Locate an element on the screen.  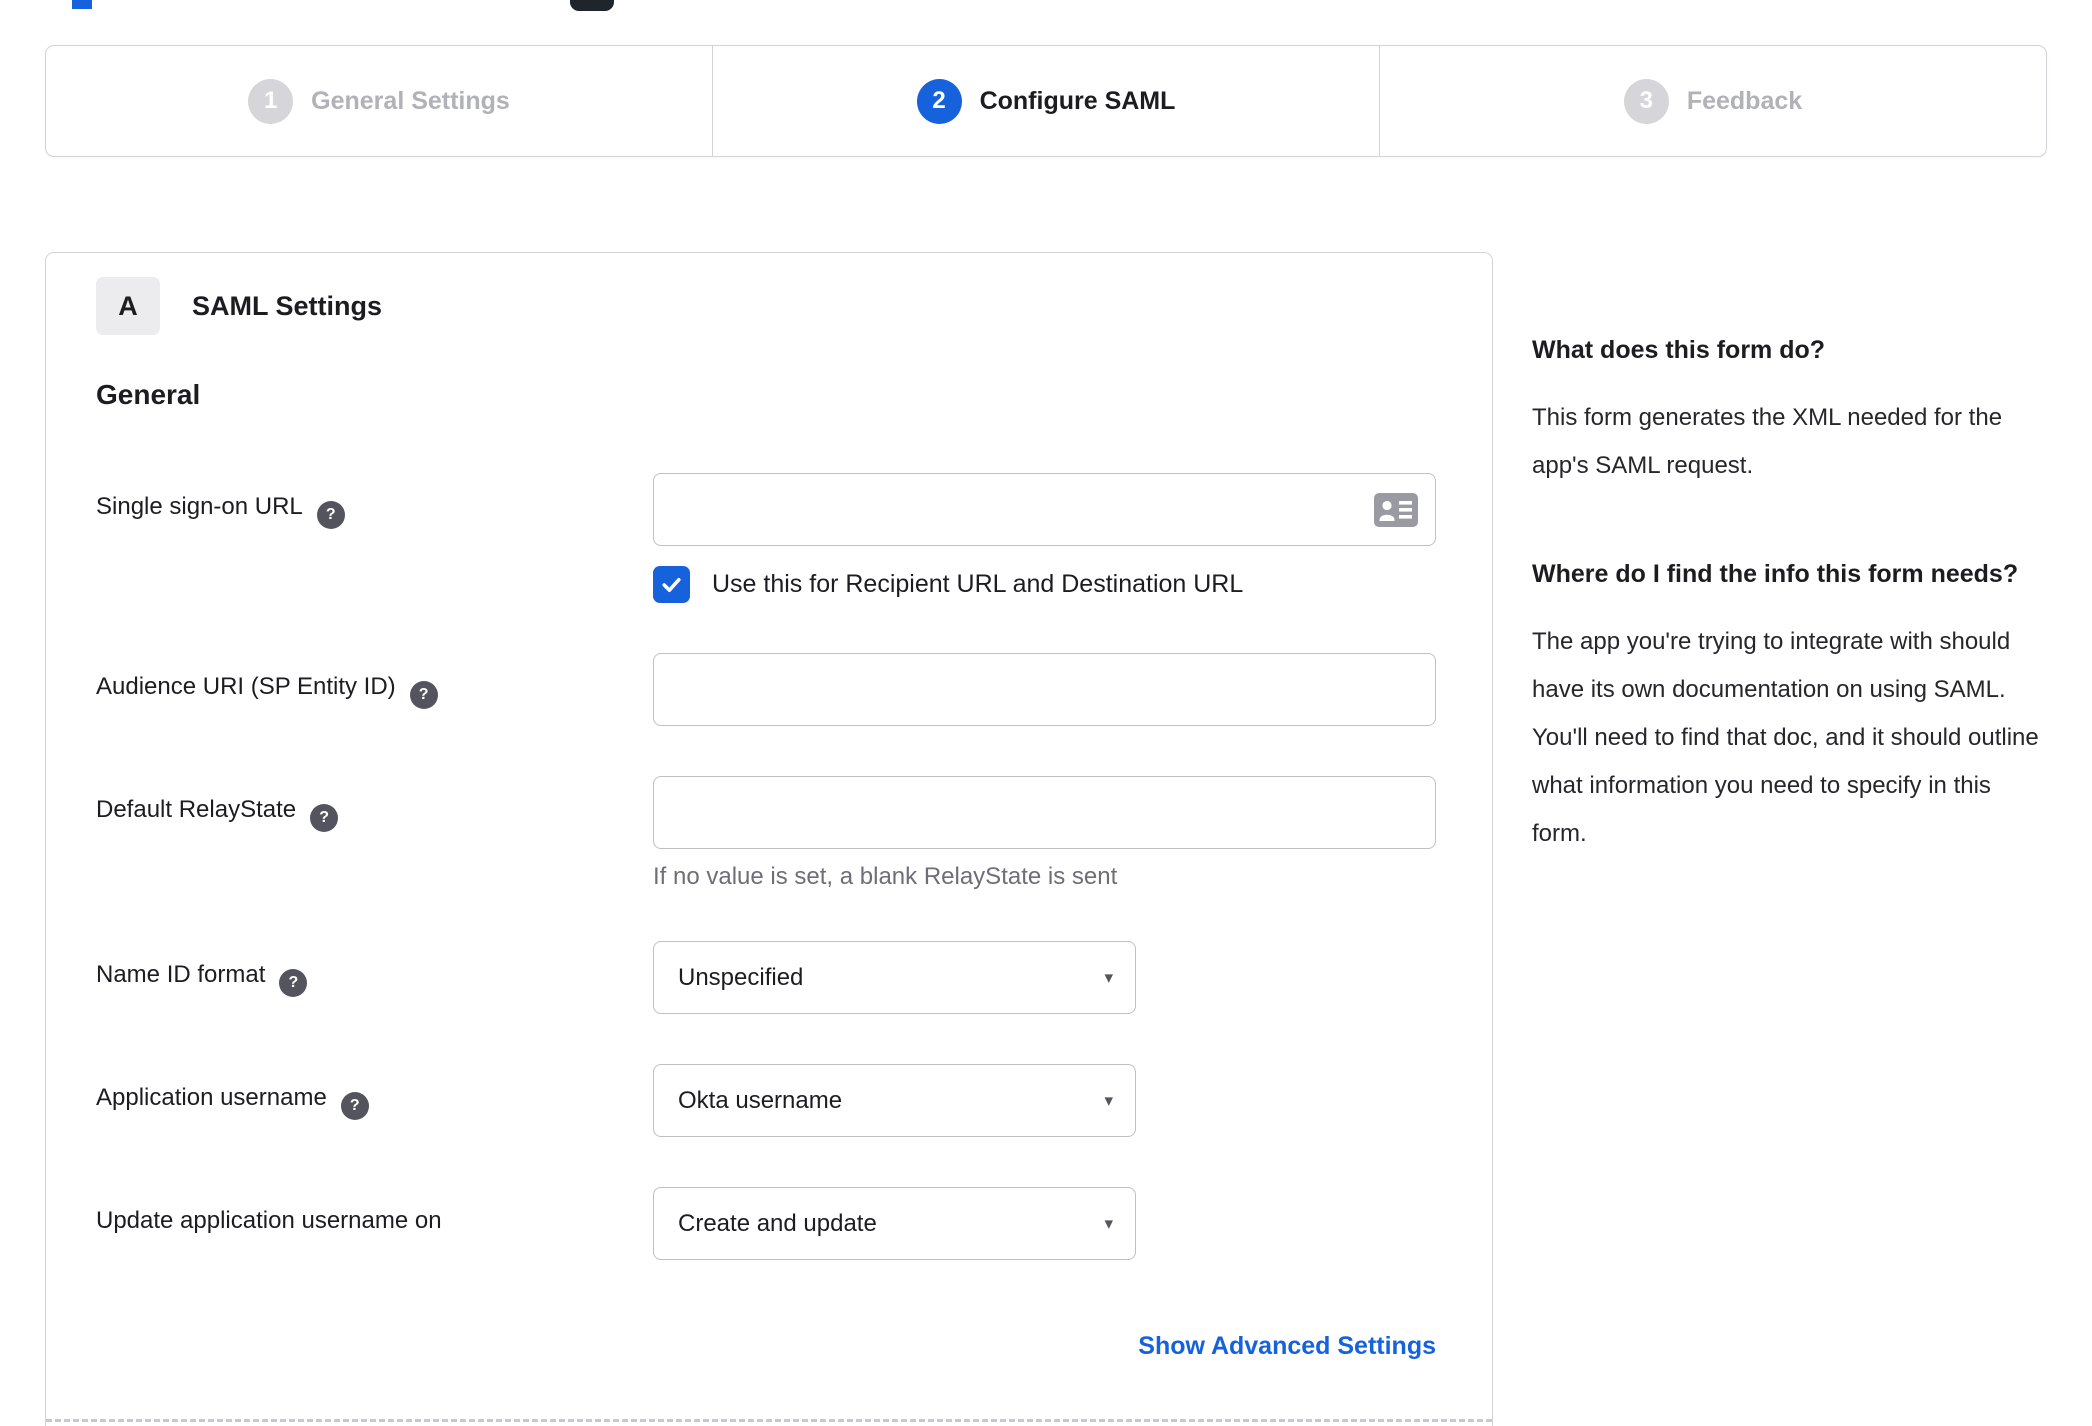
field-label: Update application username on is located at coordinates (269, 1220).